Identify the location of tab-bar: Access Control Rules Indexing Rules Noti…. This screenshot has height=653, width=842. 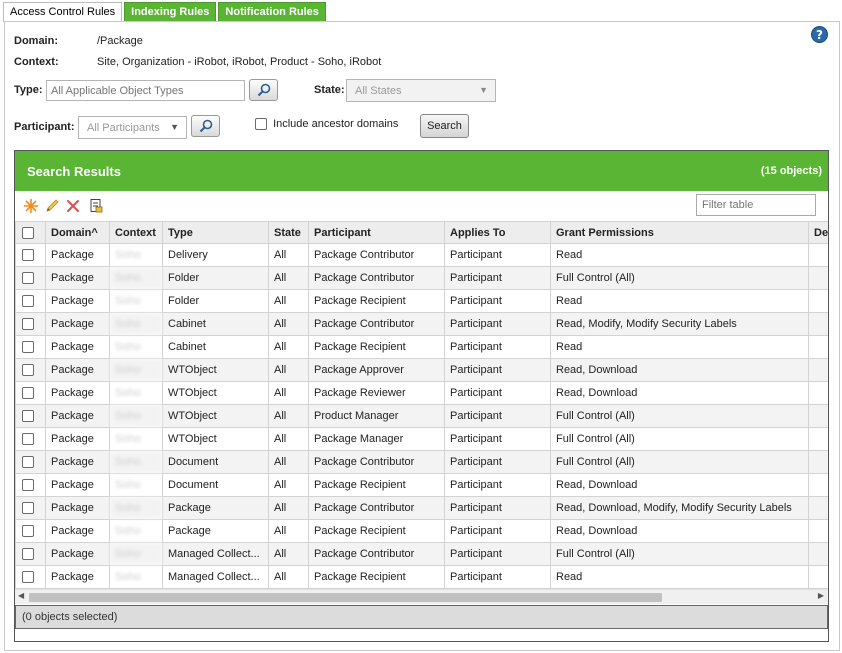
(165, 12).